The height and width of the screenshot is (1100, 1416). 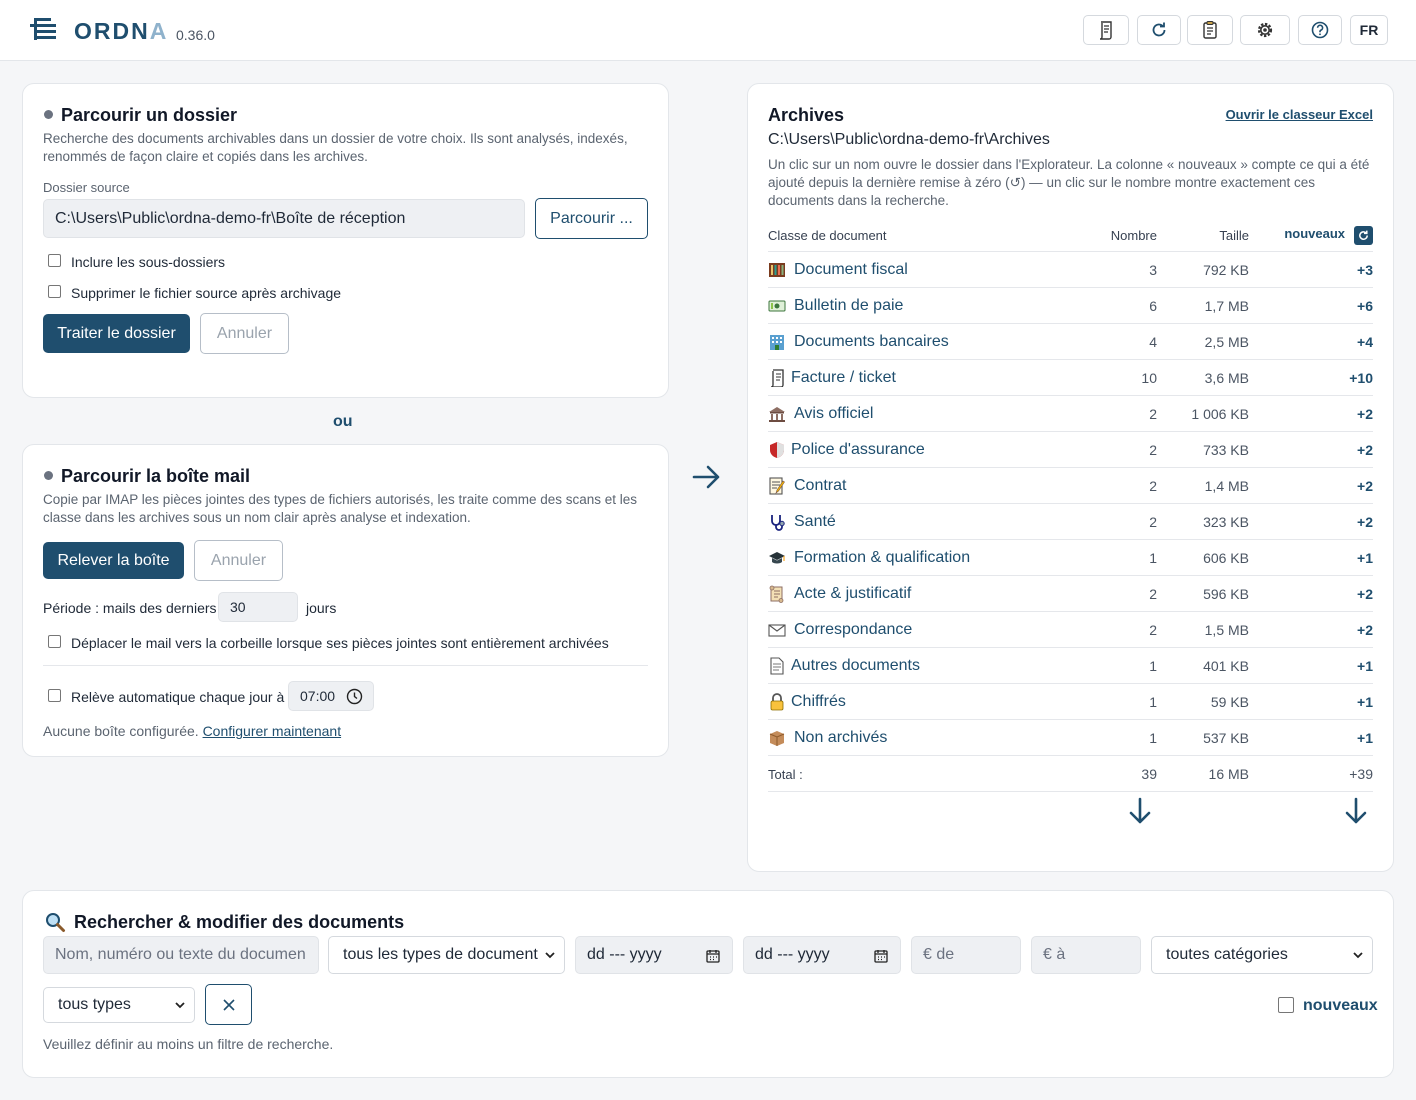 I want to click on log-button, so click(x=1106, y=30).